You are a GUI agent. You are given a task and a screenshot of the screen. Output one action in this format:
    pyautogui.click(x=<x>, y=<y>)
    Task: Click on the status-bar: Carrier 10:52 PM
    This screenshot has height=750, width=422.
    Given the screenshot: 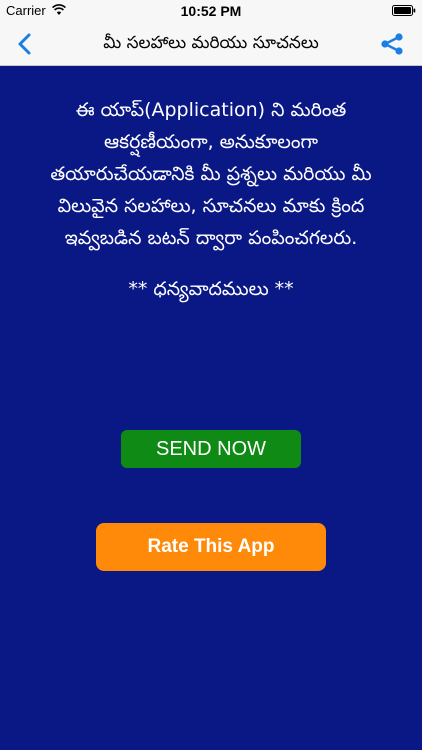 What is the action you would take?
    pyautogui.click(x=211, y=11)
    